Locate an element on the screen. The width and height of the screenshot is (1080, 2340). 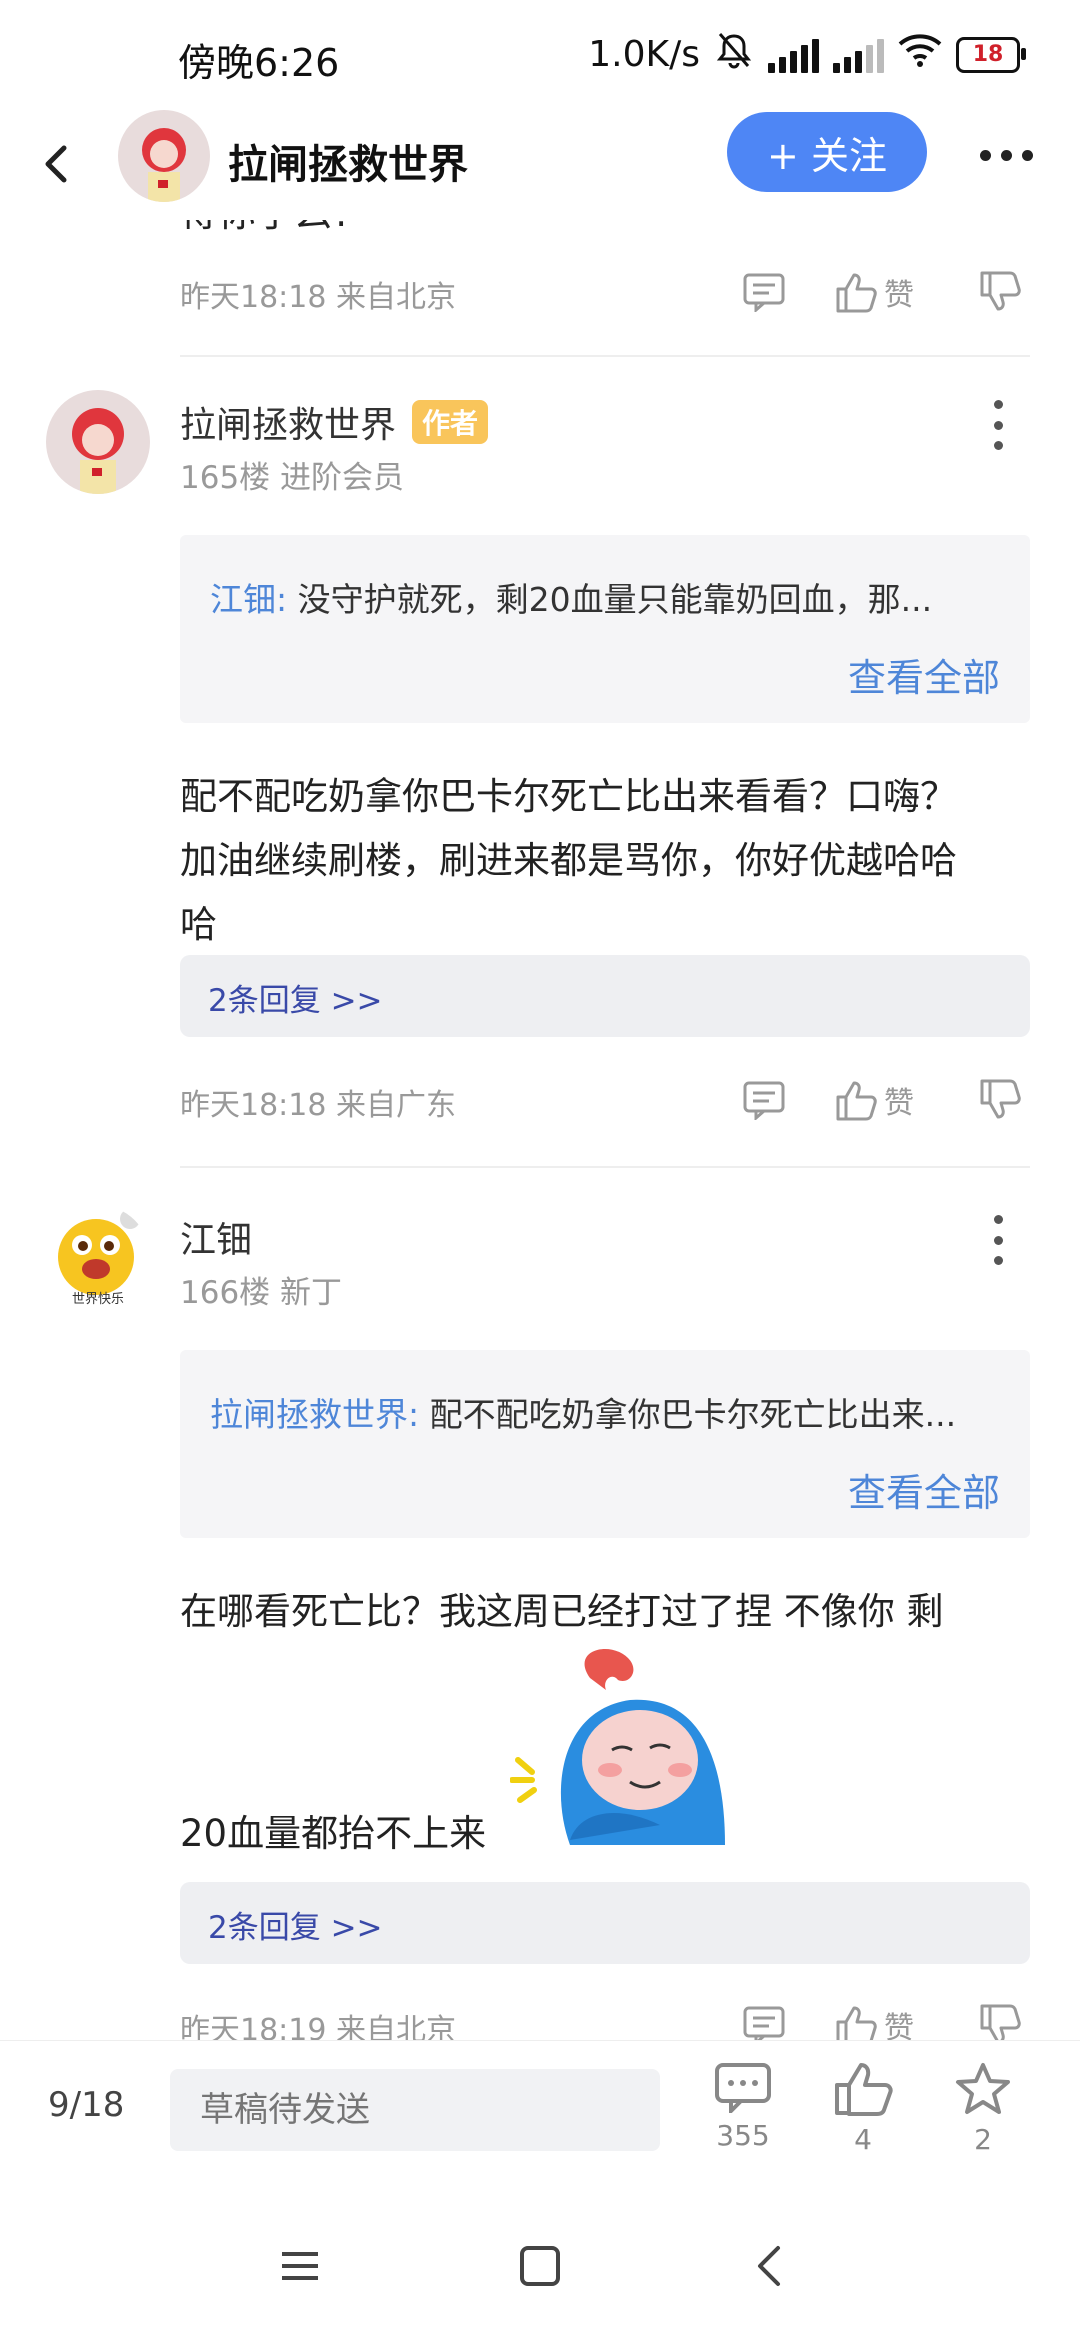
status-time: 傍晚6:26 is located at coordinates (259, 63).